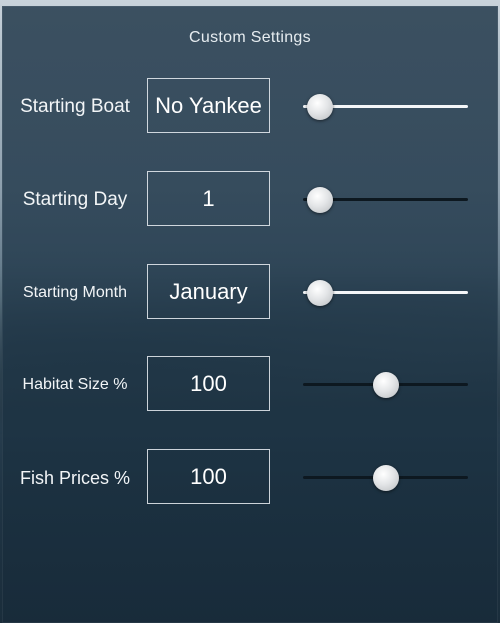  I want to click on setting-row-starting-month: Starting Month January, so click(250, 293).